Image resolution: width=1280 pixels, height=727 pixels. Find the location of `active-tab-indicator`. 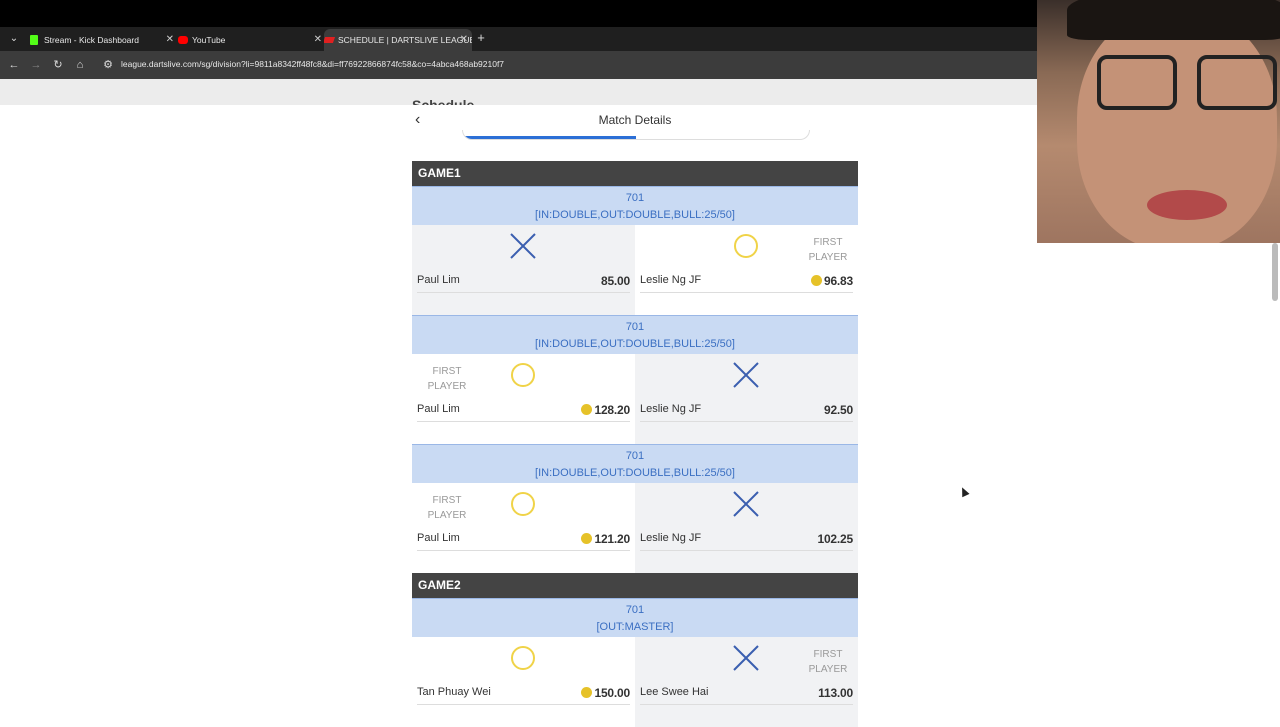

active-tab-indicator is located at coordinates (549, 137).